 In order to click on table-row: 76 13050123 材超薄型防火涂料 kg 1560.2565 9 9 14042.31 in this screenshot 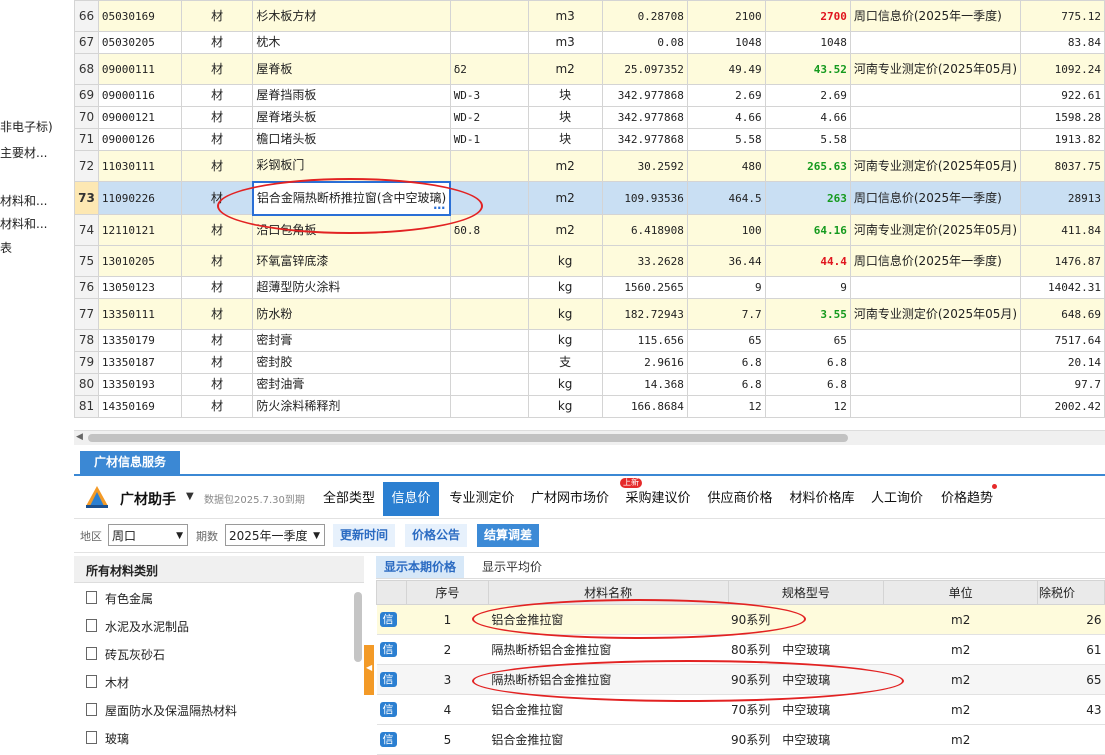, I will do `click(589, 287)`.